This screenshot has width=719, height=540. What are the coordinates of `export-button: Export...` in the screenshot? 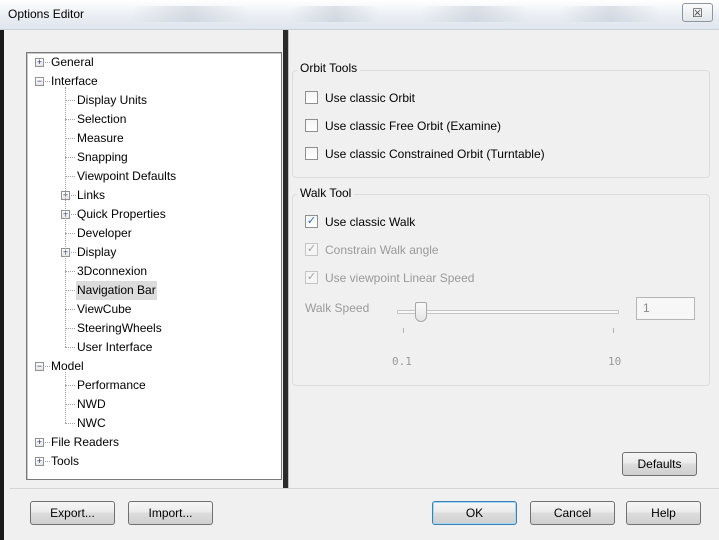 It's located at (72, 513).